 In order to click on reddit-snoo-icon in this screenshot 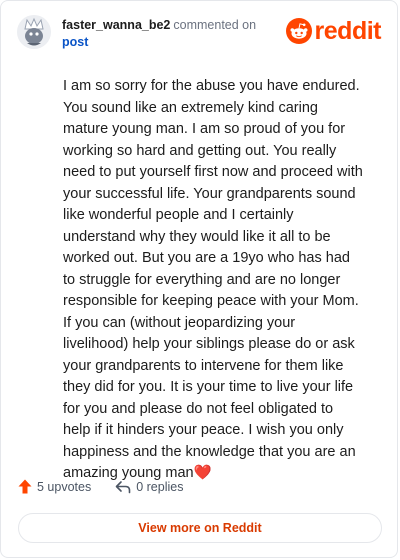, I will do `click(298, 31)`.